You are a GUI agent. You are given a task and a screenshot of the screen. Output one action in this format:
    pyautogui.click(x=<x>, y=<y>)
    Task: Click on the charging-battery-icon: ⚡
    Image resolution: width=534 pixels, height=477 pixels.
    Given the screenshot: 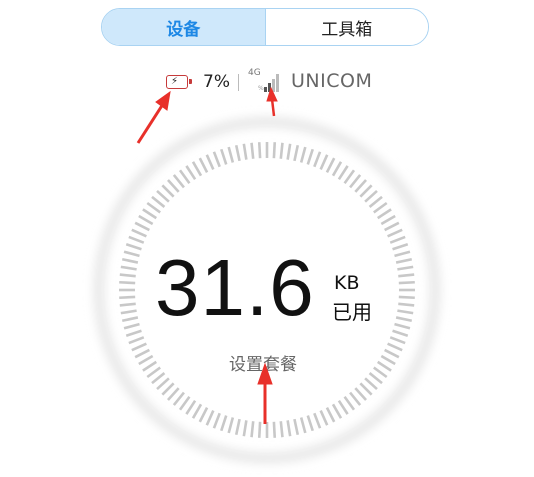 What is the action you would take?
    pyautogui.click(x=179, y=82)
    